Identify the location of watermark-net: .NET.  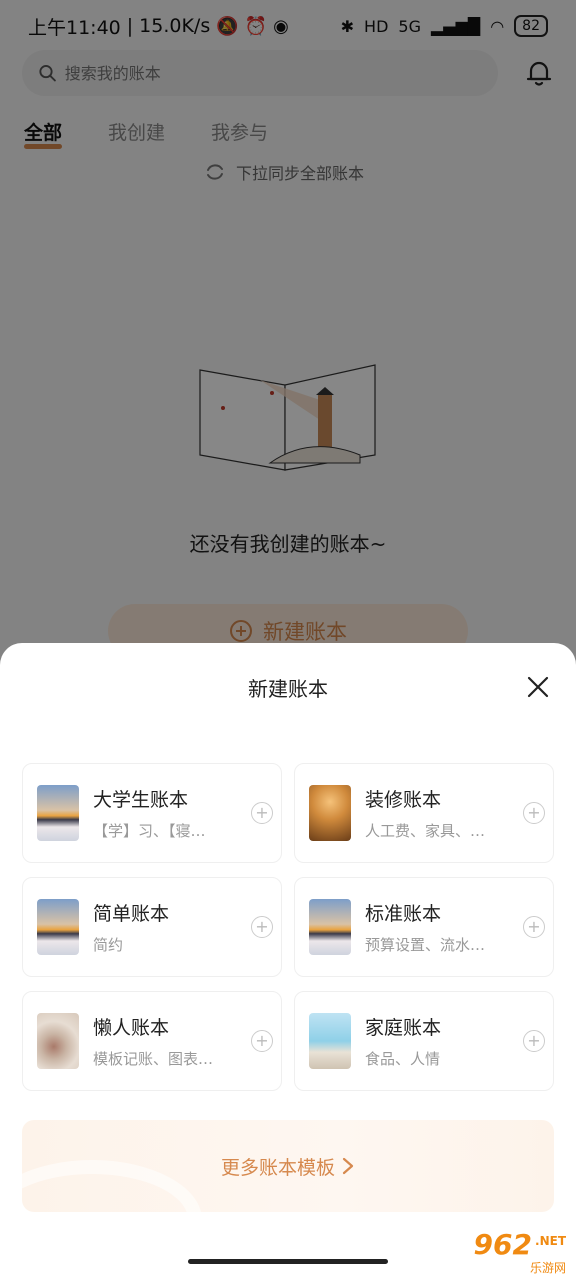
(550, 1241).